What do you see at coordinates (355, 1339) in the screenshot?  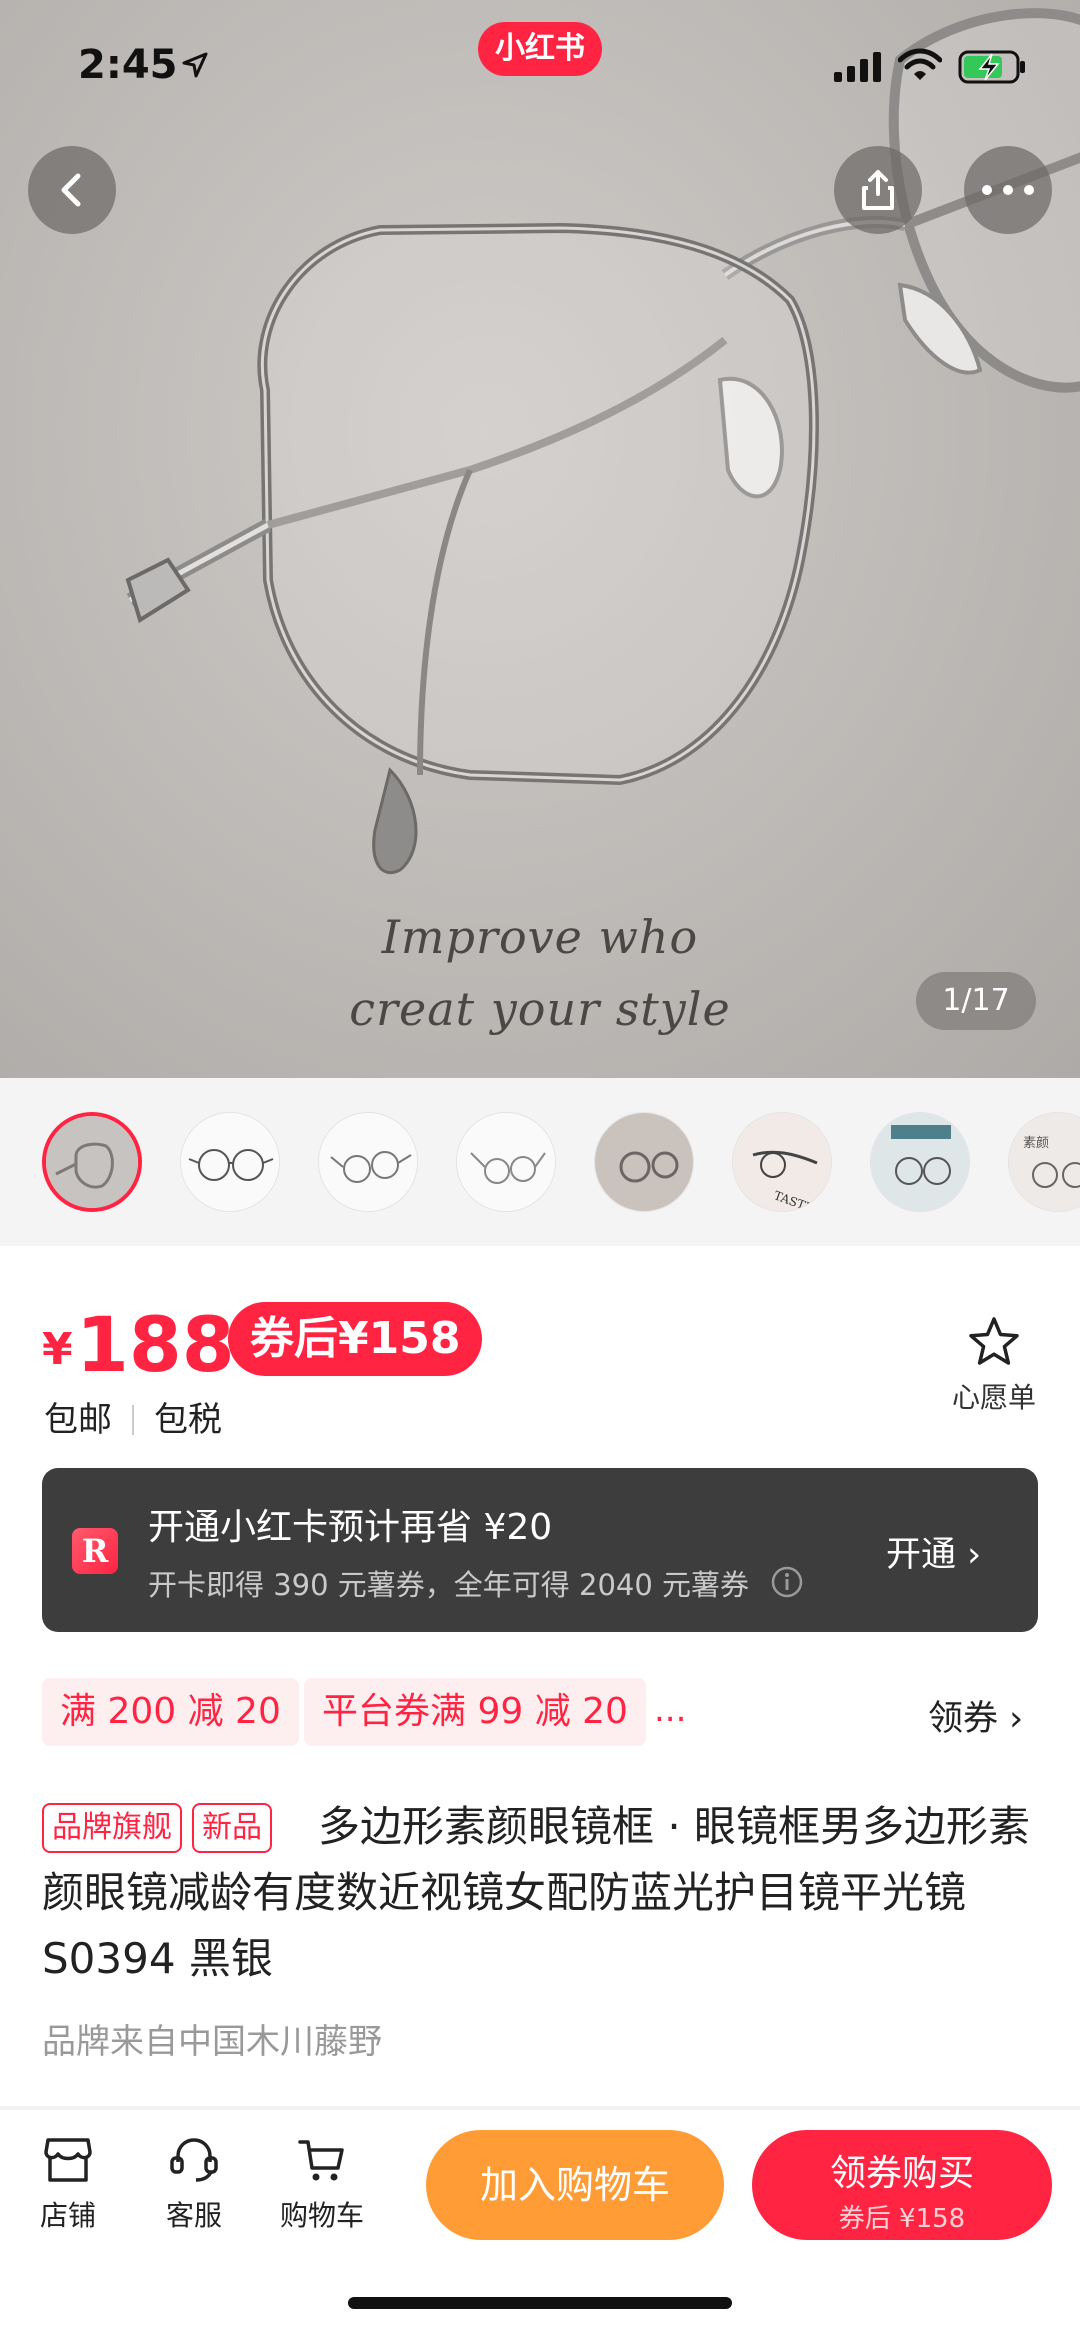 I see `after-coupon-price-badge: 券后¥158` at bounding box center [355, 1339].